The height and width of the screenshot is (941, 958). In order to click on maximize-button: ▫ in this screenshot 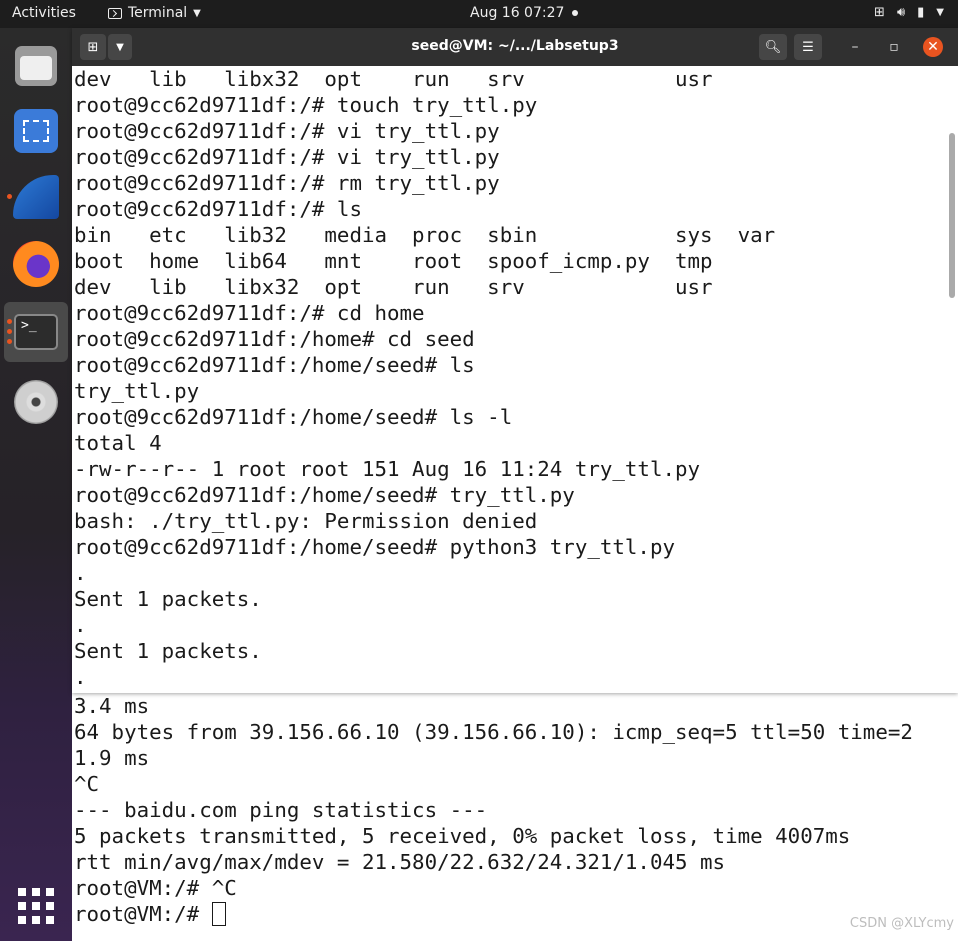, I will do `click(894, 47)`.